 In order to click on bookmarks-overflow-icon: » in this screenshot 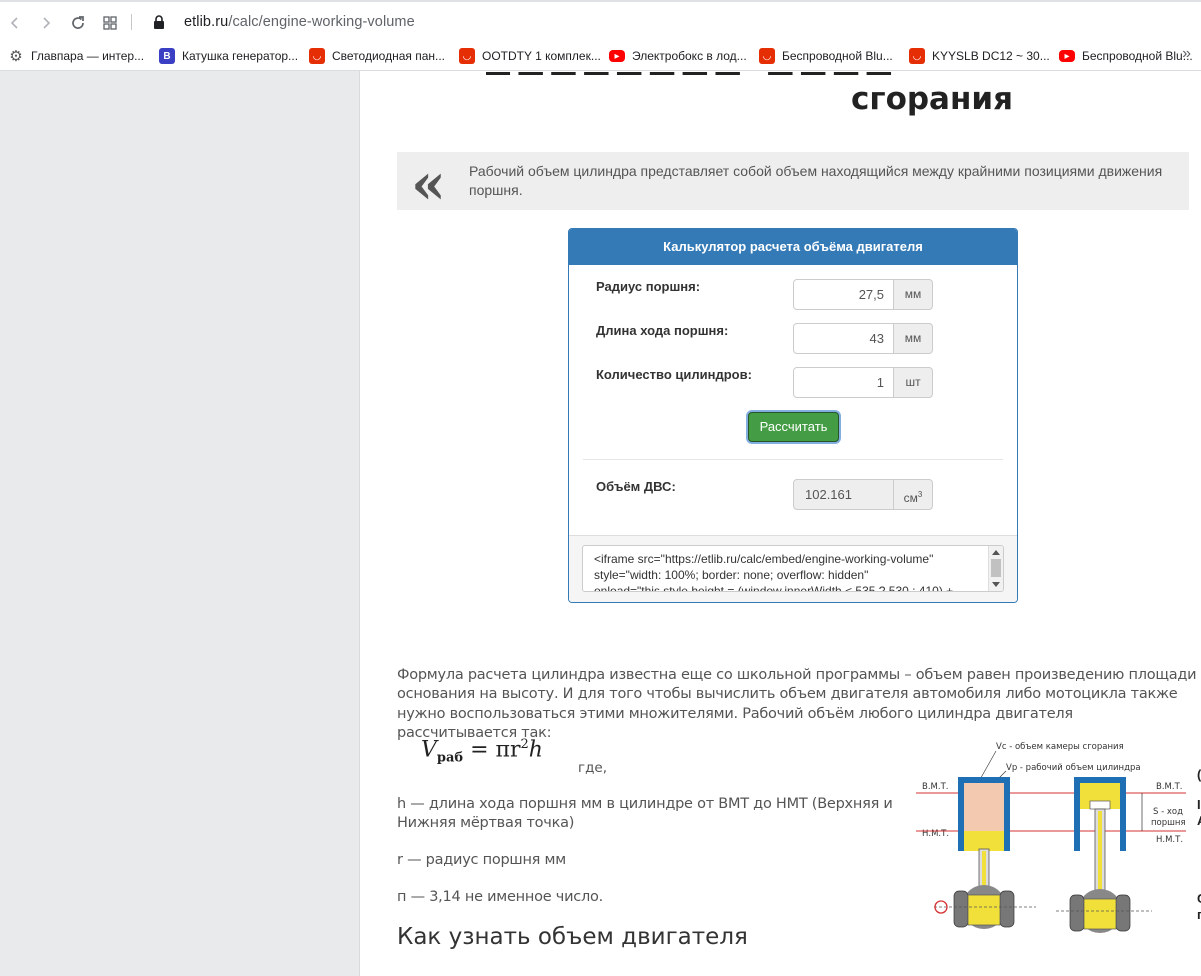, I will do `click(1186, 54)`.